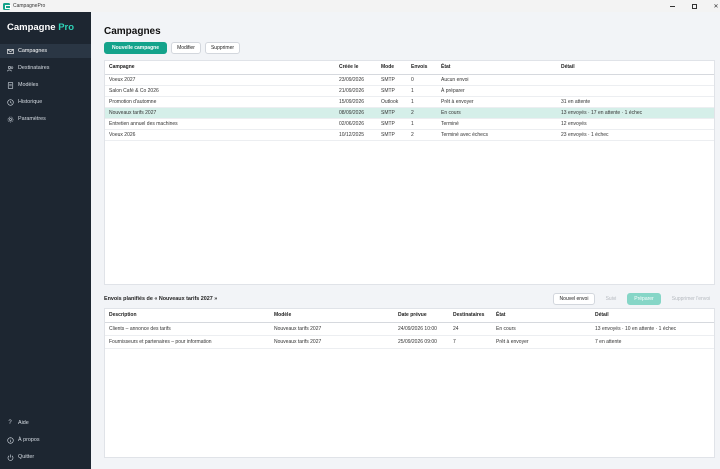  Describe the element at coordinates (220, 68) in the screenshot. I see `column-header: Campagne` at that location.